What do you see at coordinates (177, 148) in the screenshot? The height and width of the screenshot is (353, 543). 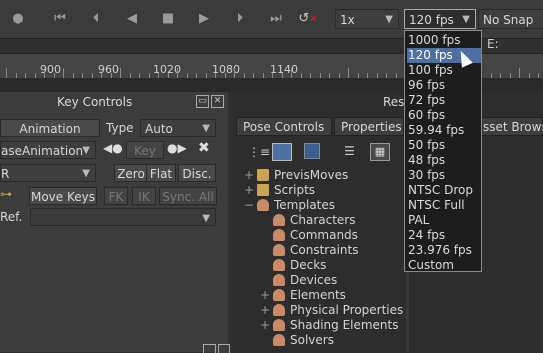 I see `next-key-button: ●▶` at bounding box center [177, 148].